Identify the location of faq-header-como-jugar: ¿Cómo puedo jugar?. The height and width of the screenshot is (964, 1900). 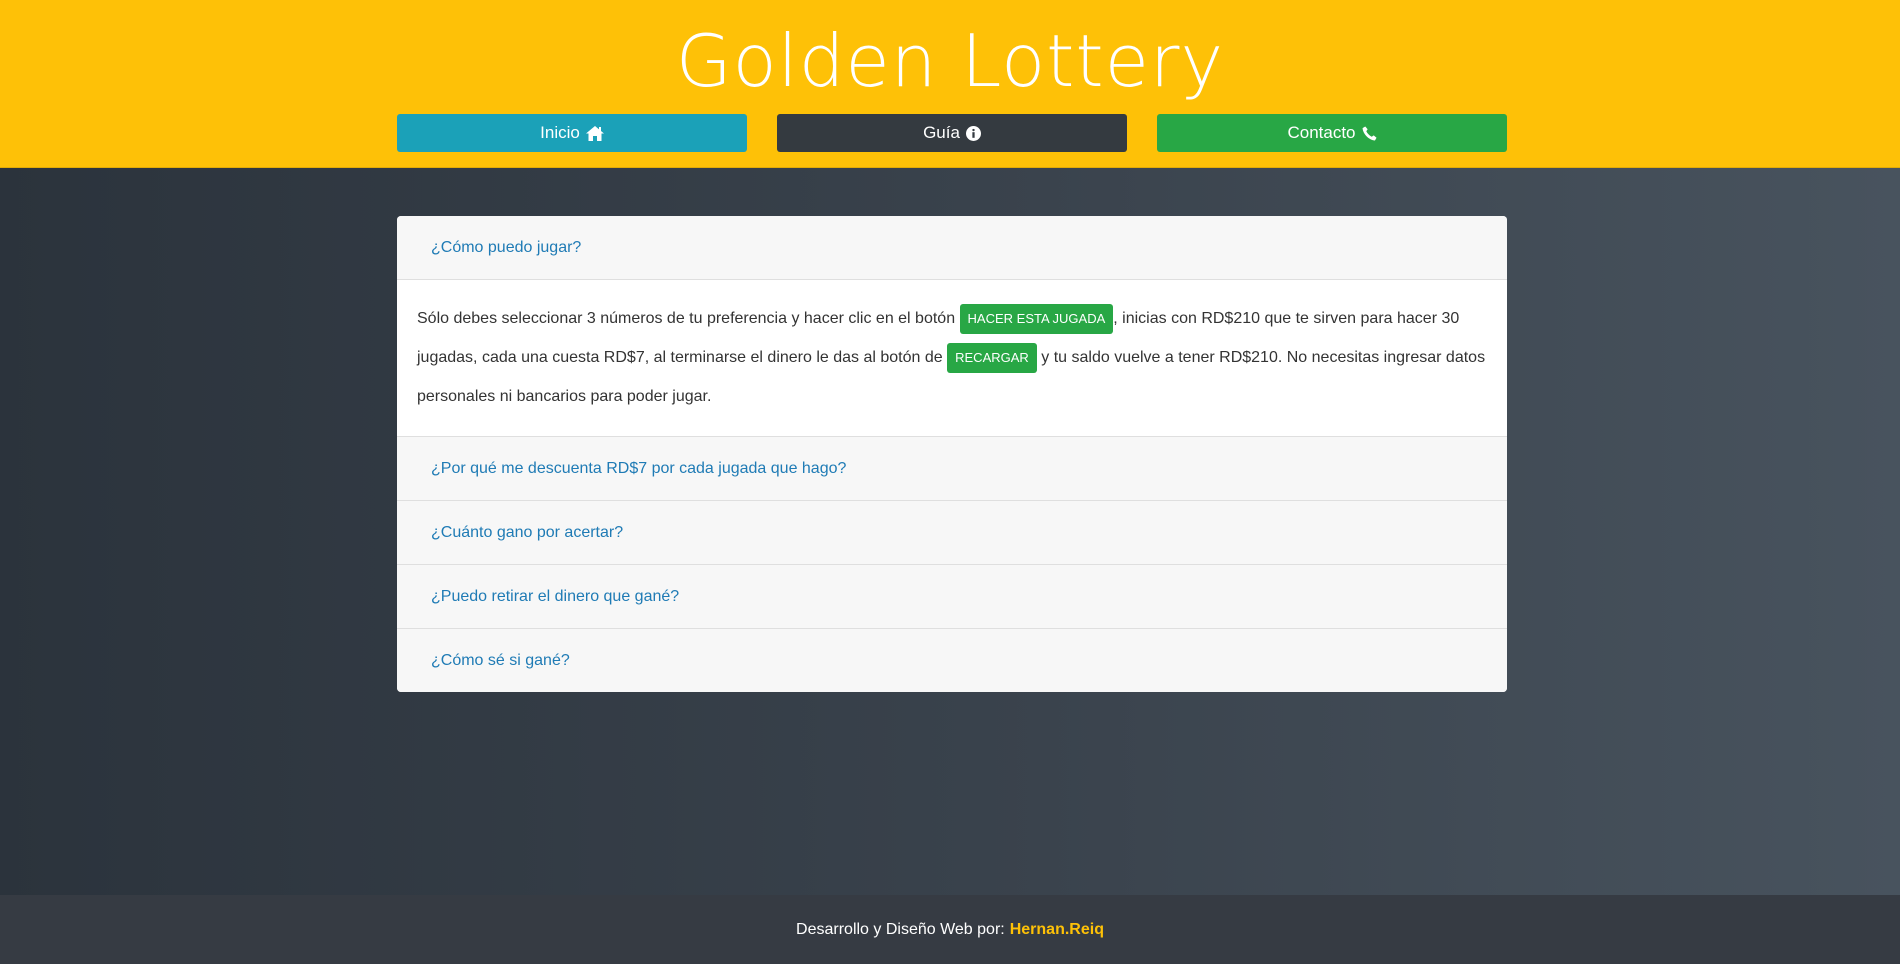
(952, 247).